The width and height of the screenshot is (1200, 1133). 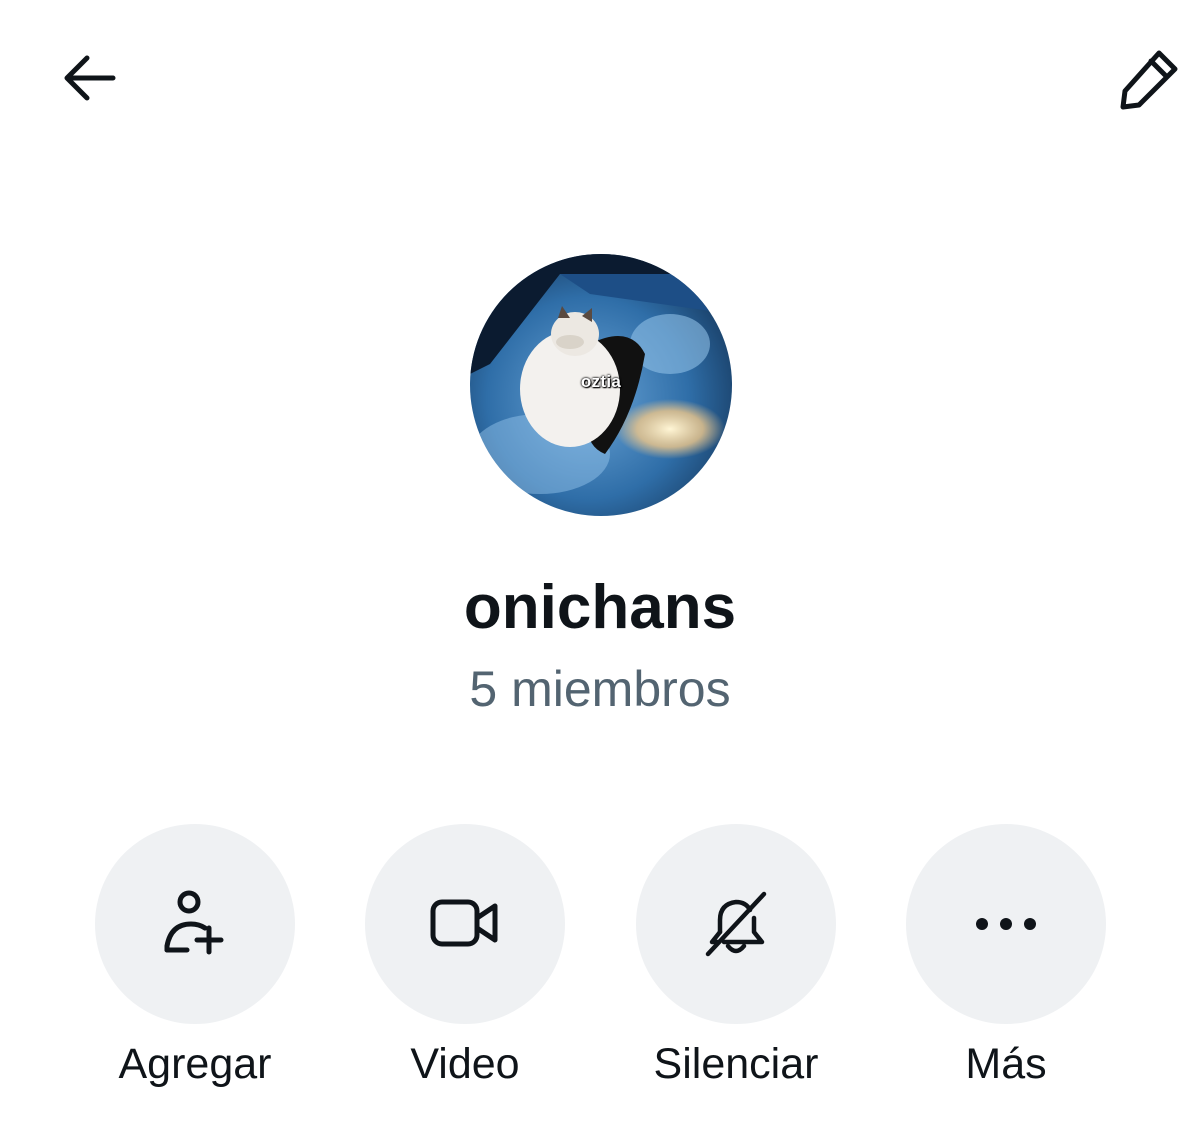 I want to click on video-button: Video, so click(x=465, y=959).